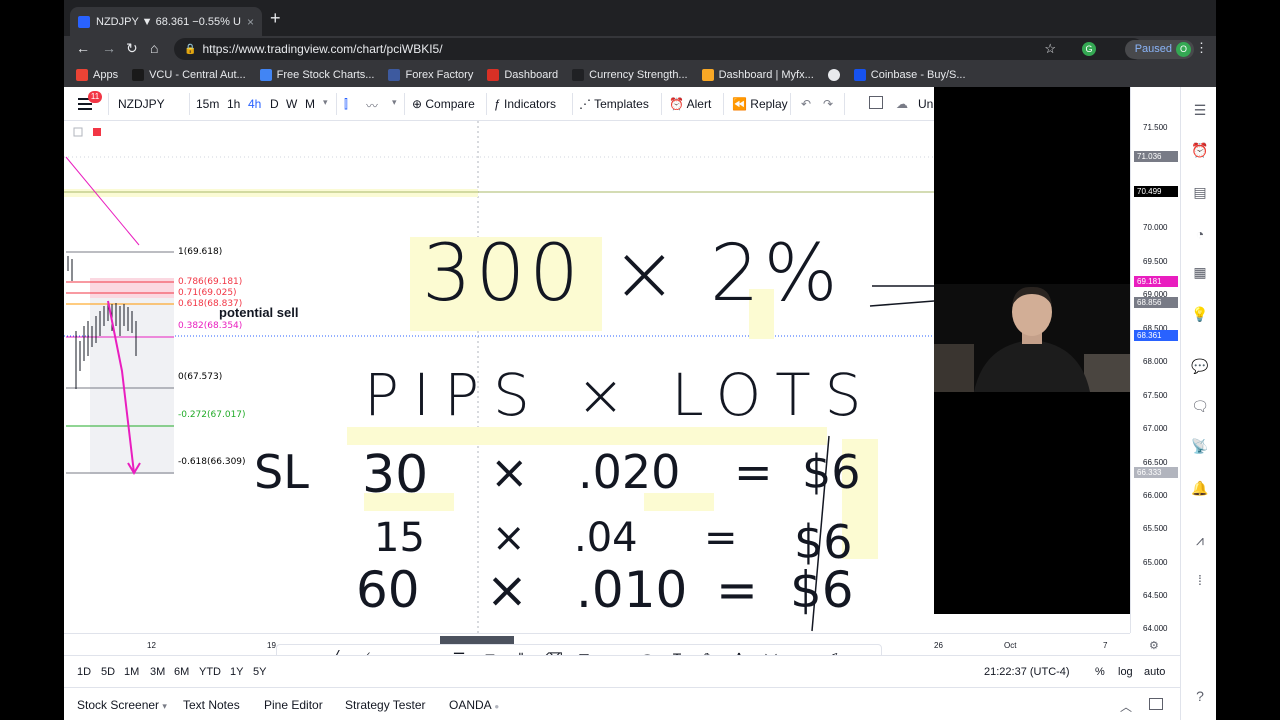 This screenshot has width=1280, height=720. What do you see at coordinates (108, 672) in the screenshot?
I see `range-5d: 5D` at bounding box center [108, 672].